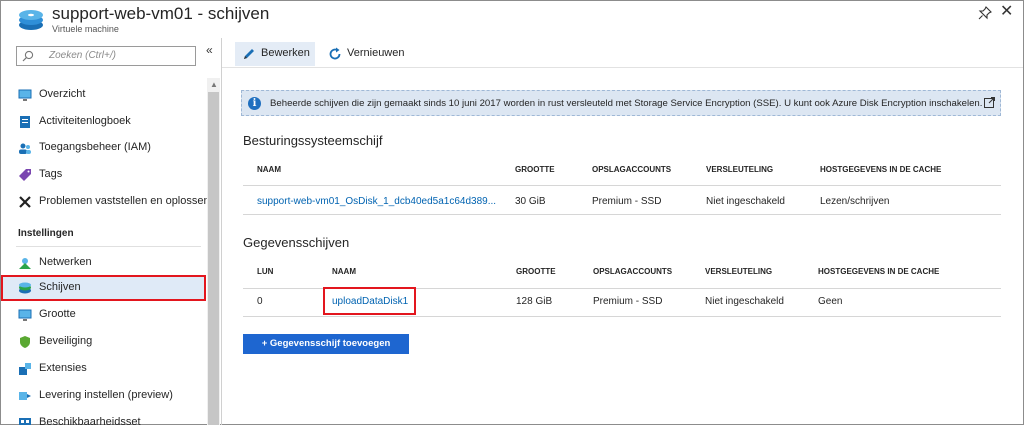 Image resolution: width=1024 pixels, height=425 pixels. What do you see at coordinates (25, 263) in the screenshot?
I see `network-icon` at bounding box center [25, 263].